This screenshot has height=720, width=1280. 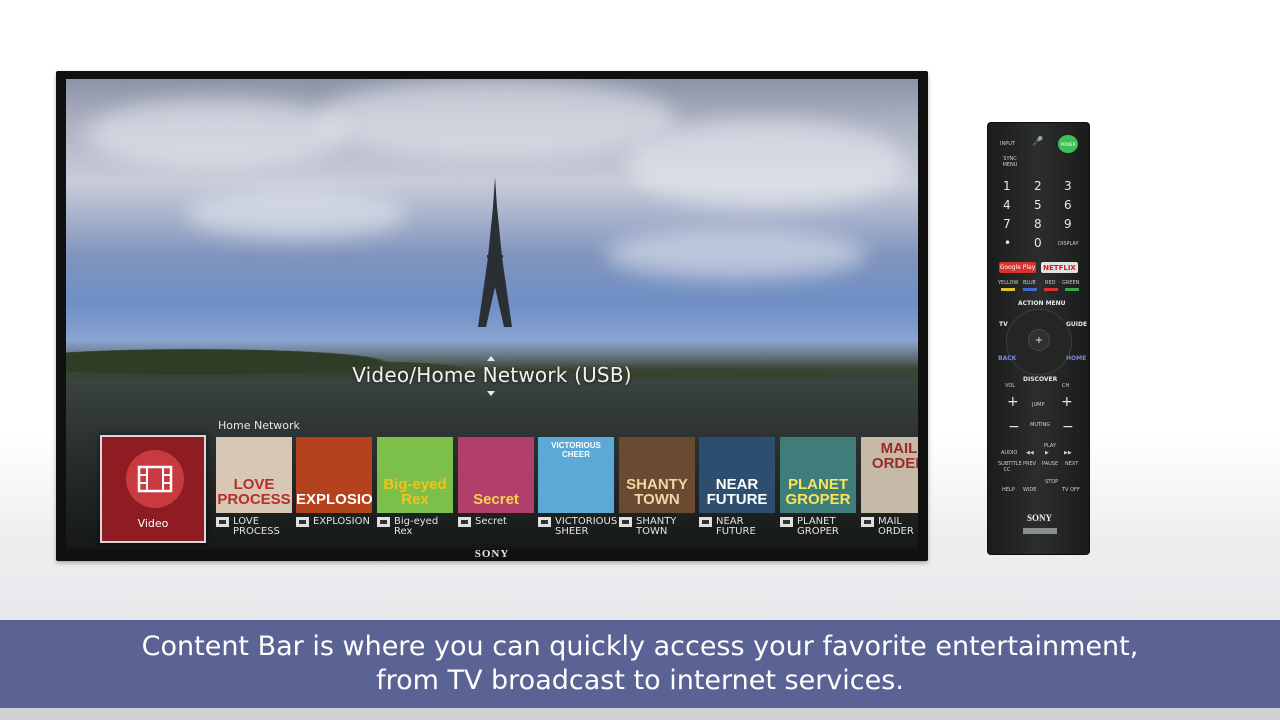 What do you see at coordinates (1068, 186) in the screenshot?
I see `digit-3-button: 3` at bounding box center [1068, 186].